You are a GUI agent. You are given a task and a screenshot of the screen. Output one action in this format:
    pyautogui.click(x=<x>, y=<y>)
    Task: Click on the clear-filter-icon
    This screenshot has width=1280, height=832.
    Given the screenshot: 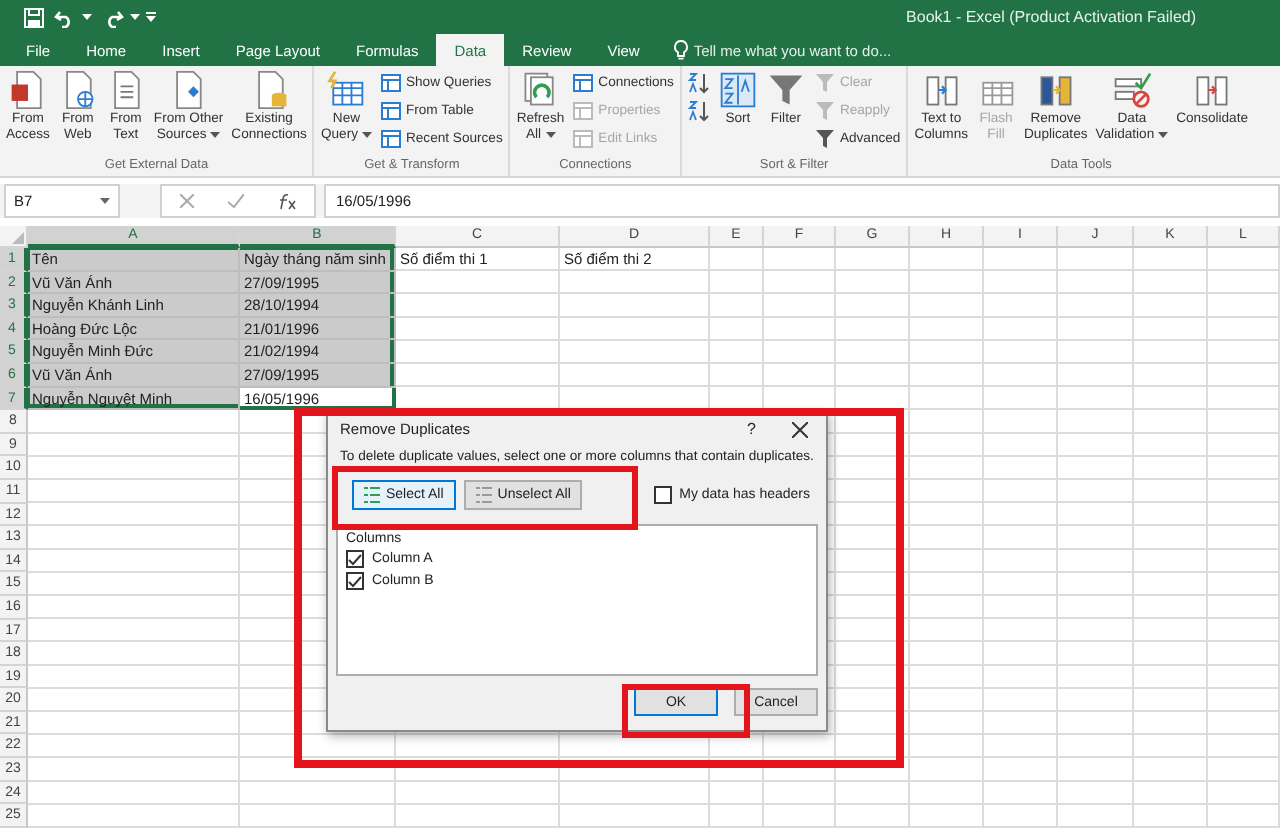 What is the action you would take?
    pyautogui.click(x=824, y=83)
    